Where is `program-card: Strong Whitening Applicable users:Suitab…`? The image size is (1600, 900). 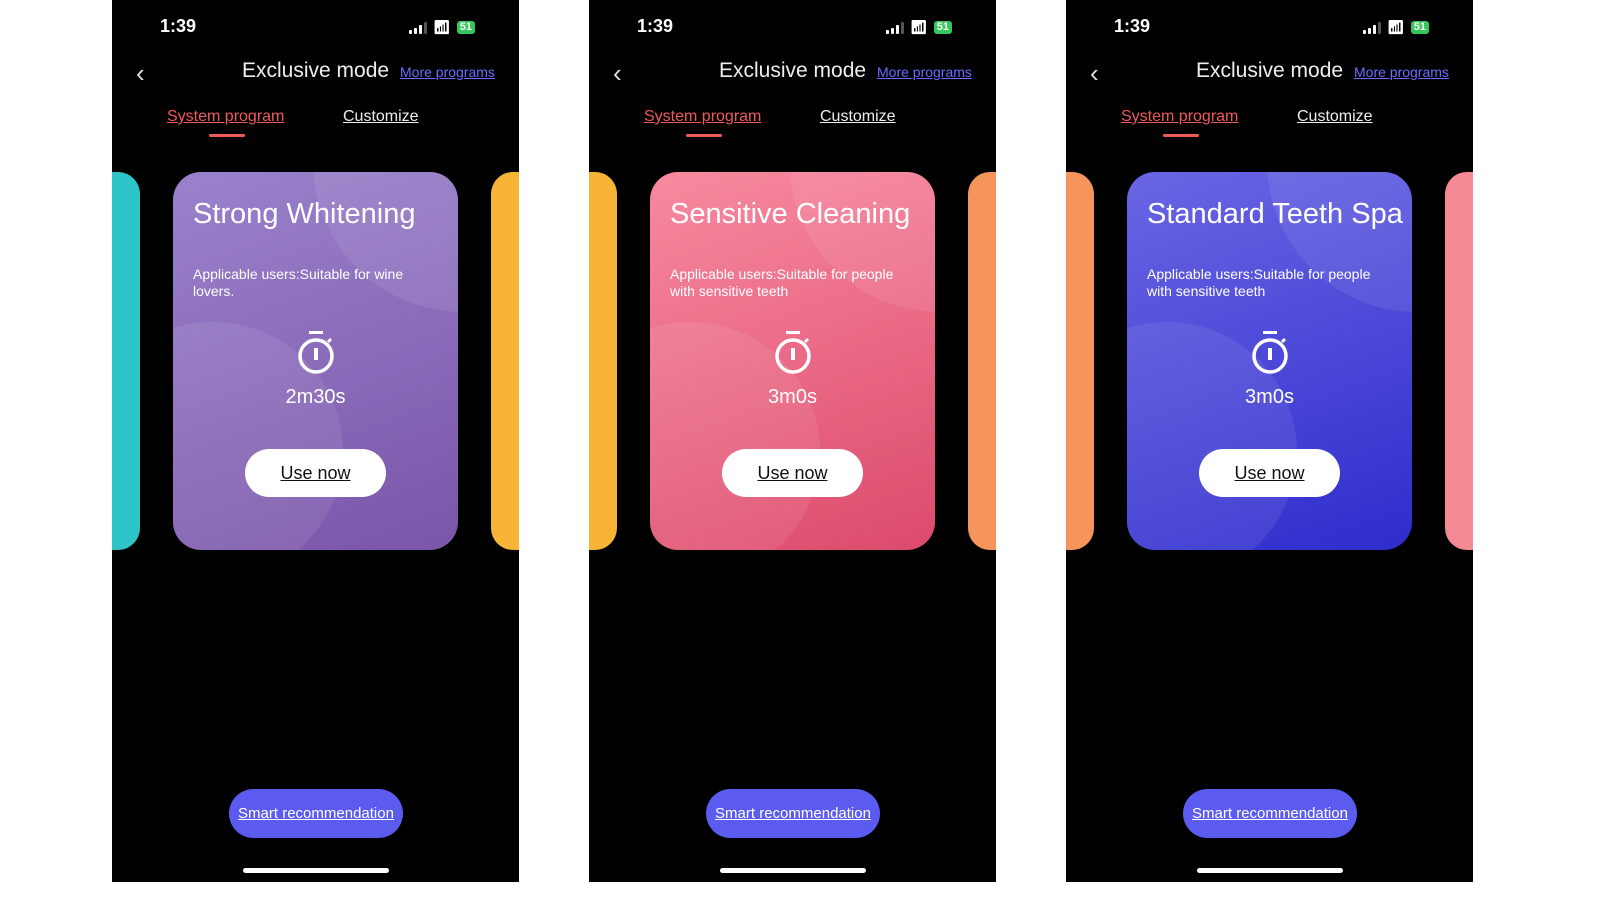 program-card: Strong Whitening Applicable users:Suitab… is located at coordinates (315, 361).